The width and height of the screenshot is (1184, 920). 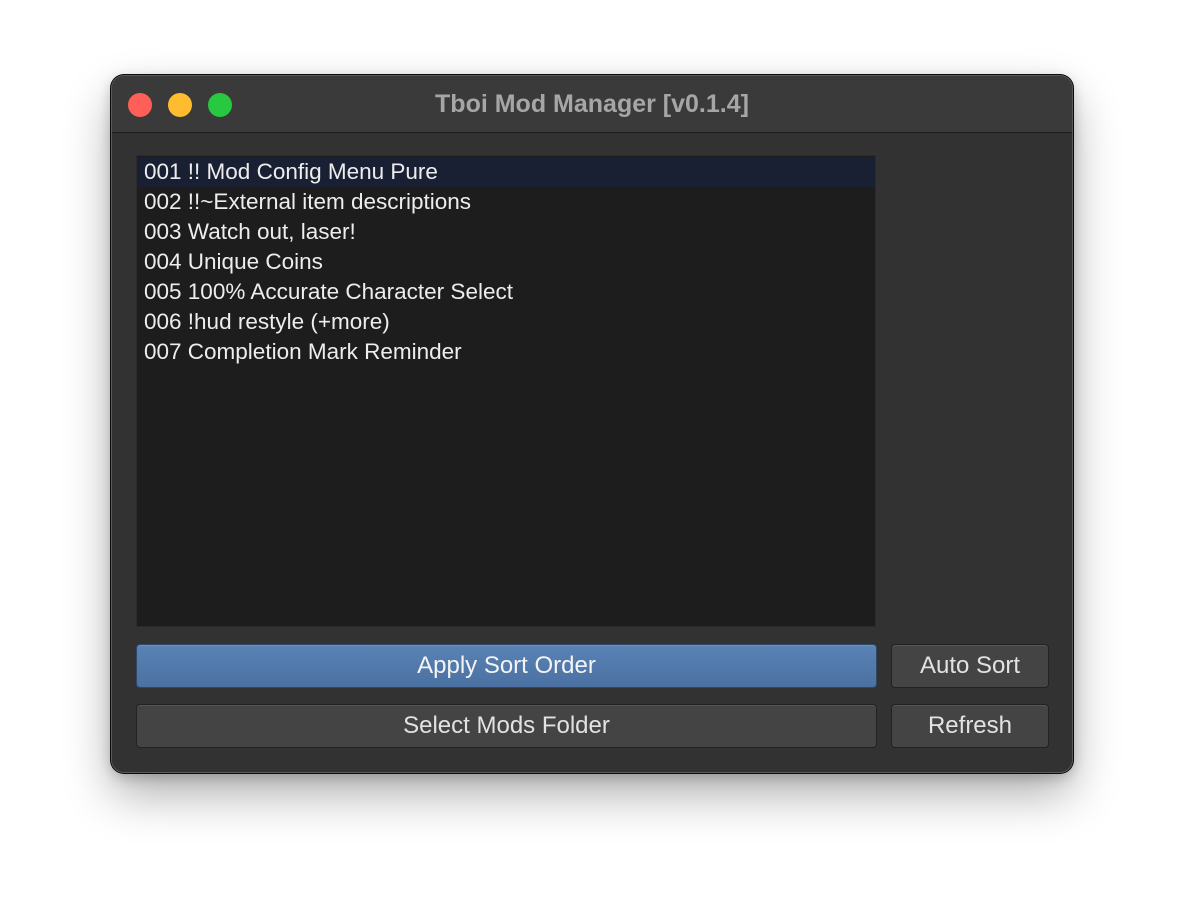 I want to click on mod-list-item: 005 100% Accurate Character Select, so click(x=506, y=292).